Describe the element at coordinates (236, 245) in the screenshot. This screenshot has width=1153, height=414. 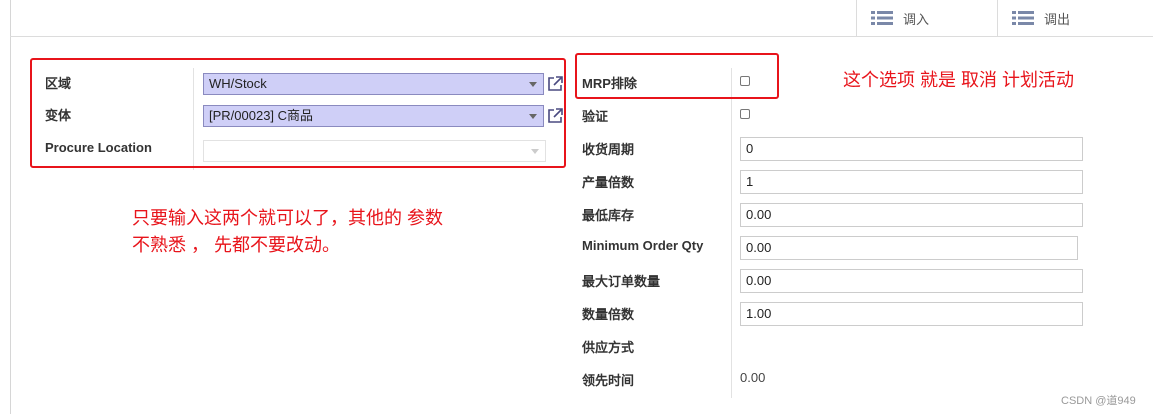
I see `input-annotation-note-line2: 不熟悉 ， 先都不要改动。` at that location.